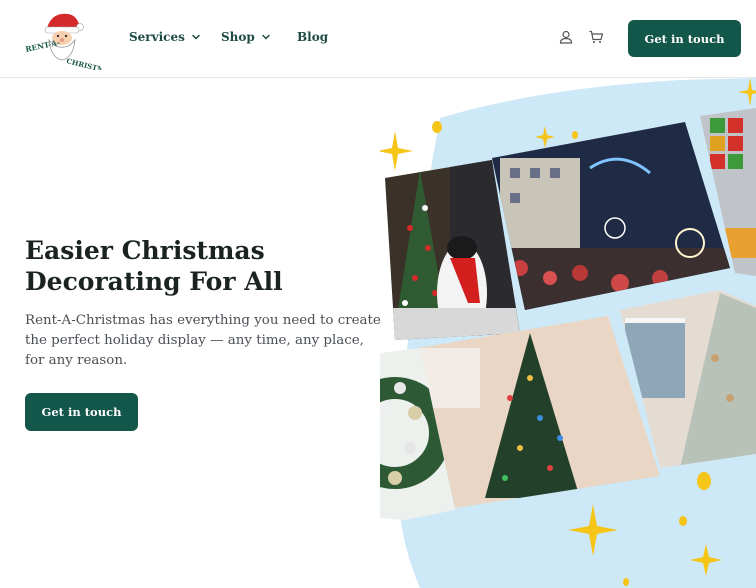  Describe the element at coordinates (81, 412) in the screenshot. I see `hero-get-in-touch-button: Get in touch` at that location.